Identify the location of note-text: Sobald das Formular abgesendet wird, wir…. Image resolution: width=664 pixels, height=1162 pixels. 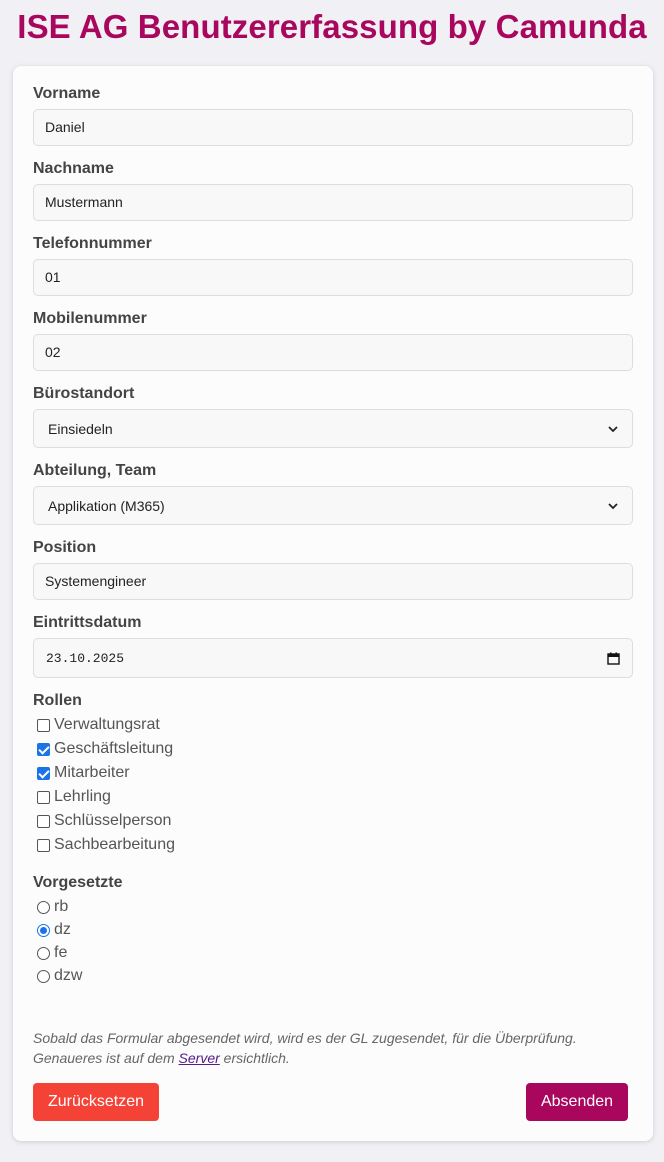
(305, 1048).